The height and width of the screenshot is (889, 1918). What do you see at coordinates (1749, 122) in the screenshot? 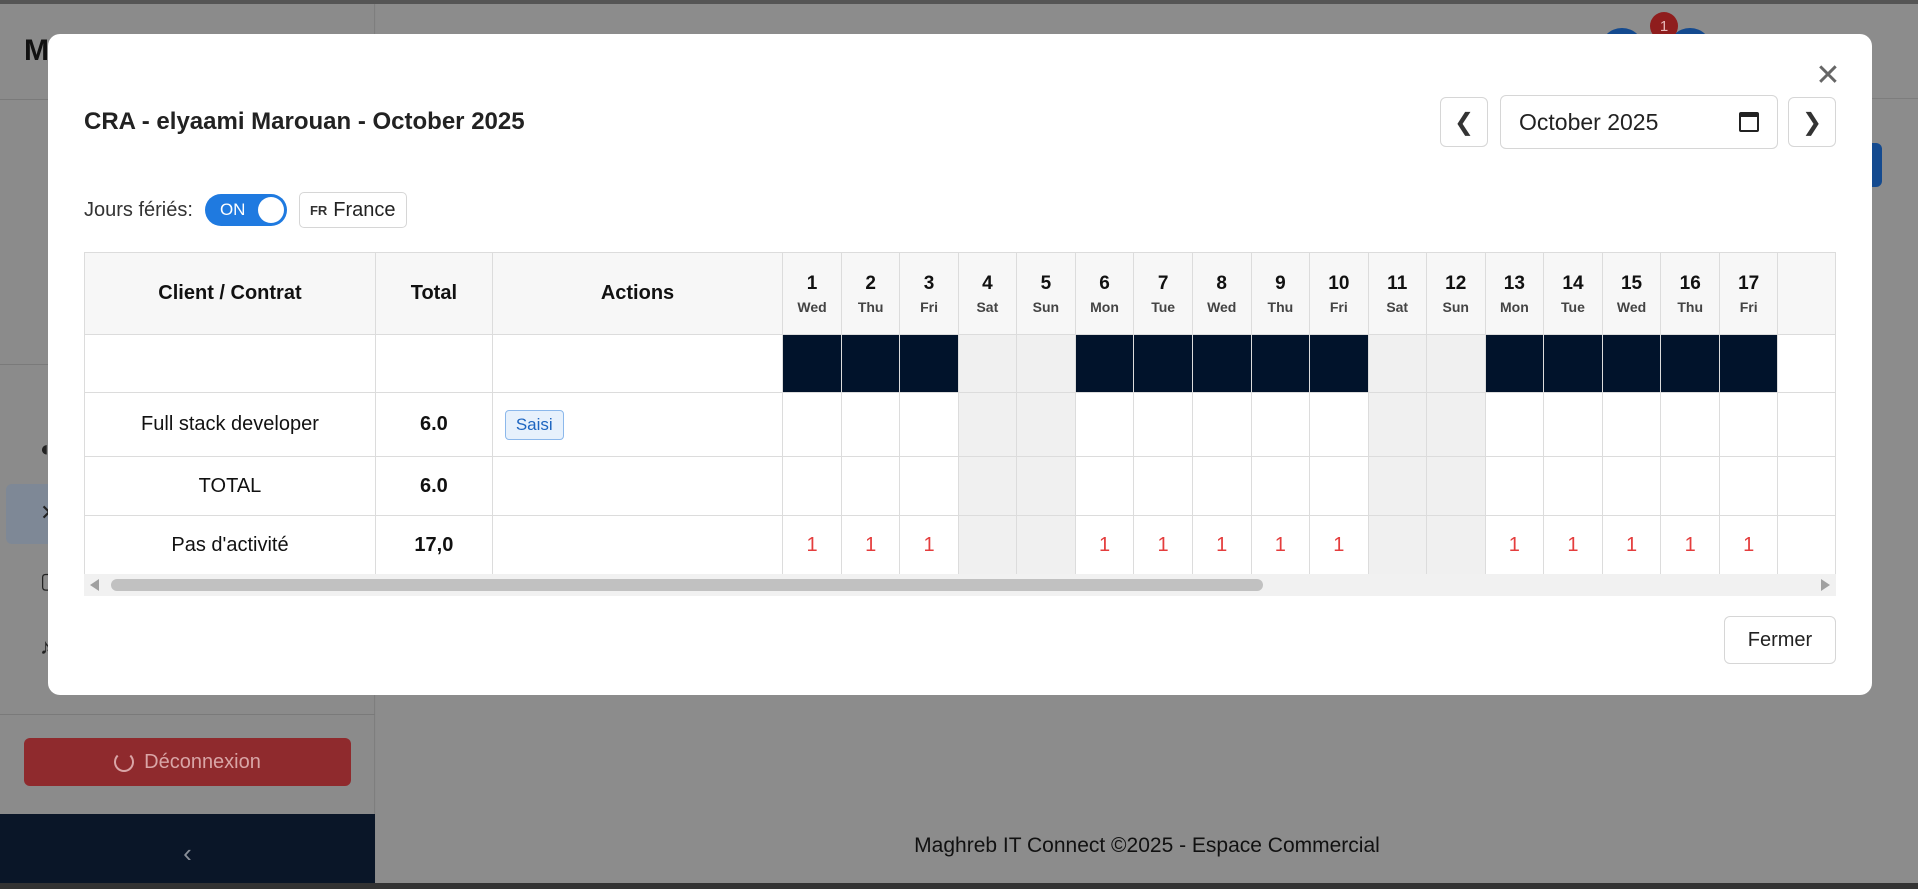
I see `calendar-icon` at bounding box center [1749, 122].